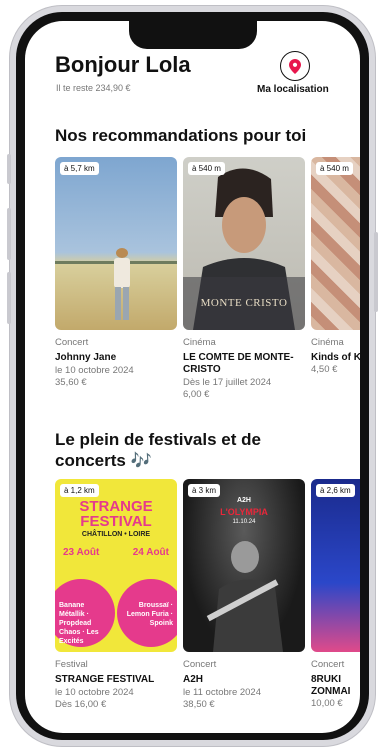  What do you see at coordinates (116, 514) in the screenshot?
I see `poster-title: STRANGE FESTIVAL` at bounding box center [116, 514].